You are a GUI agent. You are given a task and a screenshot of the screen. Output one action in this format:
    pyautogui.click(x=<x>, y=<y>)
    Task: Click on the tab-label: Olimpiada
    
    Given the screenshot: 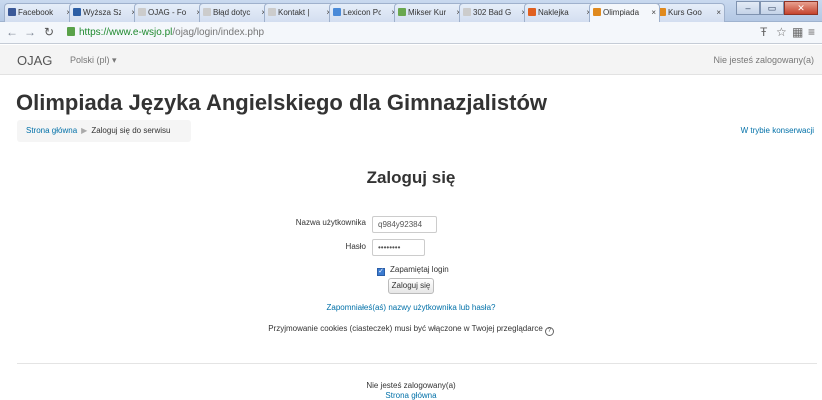 What is the action you would take?
    pyautogui.click(x=621, y=12)
    